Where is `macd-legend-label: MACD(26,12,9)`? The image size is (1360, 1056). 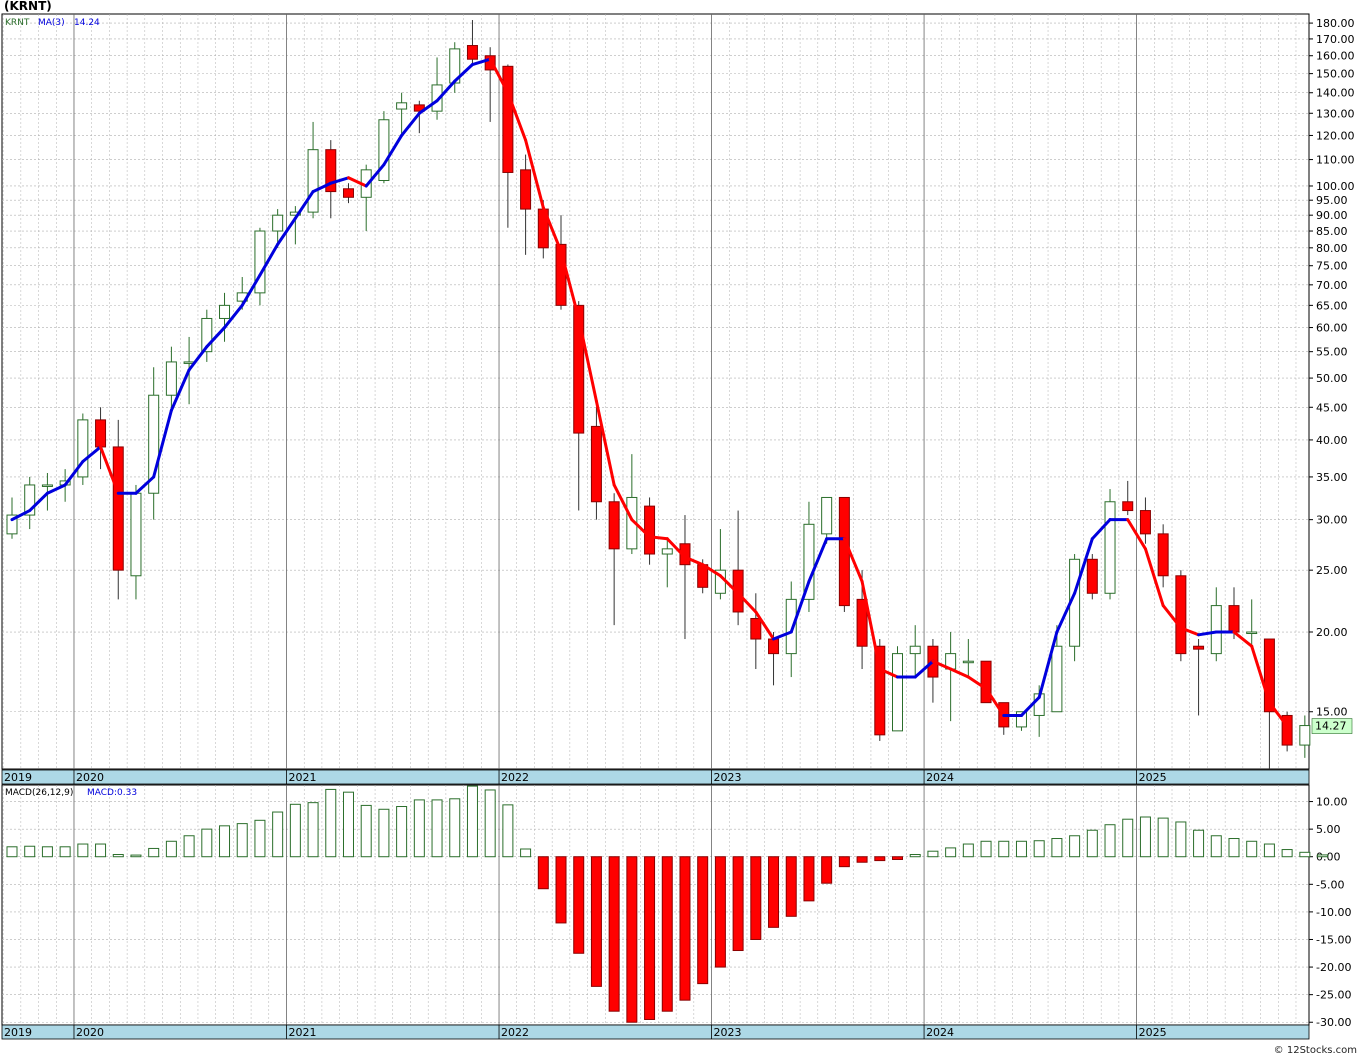 macd-legend-label: MACD(26,12,9) is located at coordinates (39, 793).